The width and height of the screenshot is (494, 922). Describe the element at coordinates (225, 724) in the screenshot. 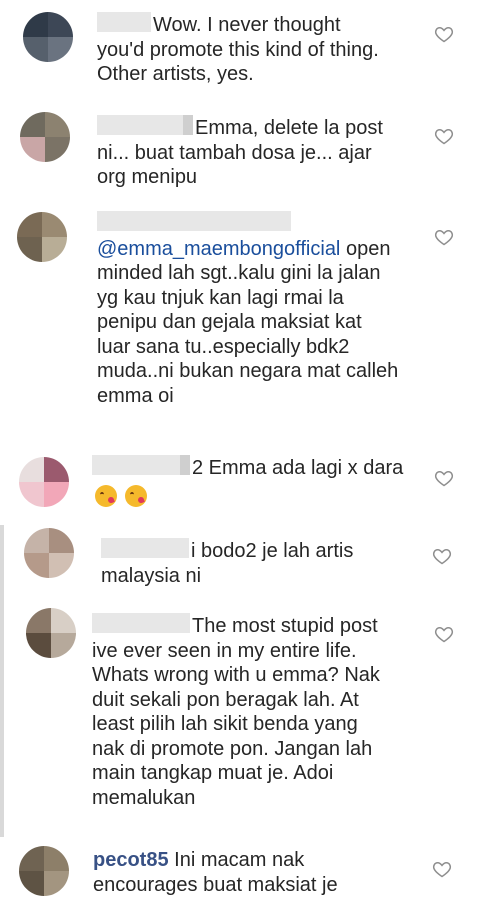

I see `comment-line: least pilih lah sikit benda yang` at that location.